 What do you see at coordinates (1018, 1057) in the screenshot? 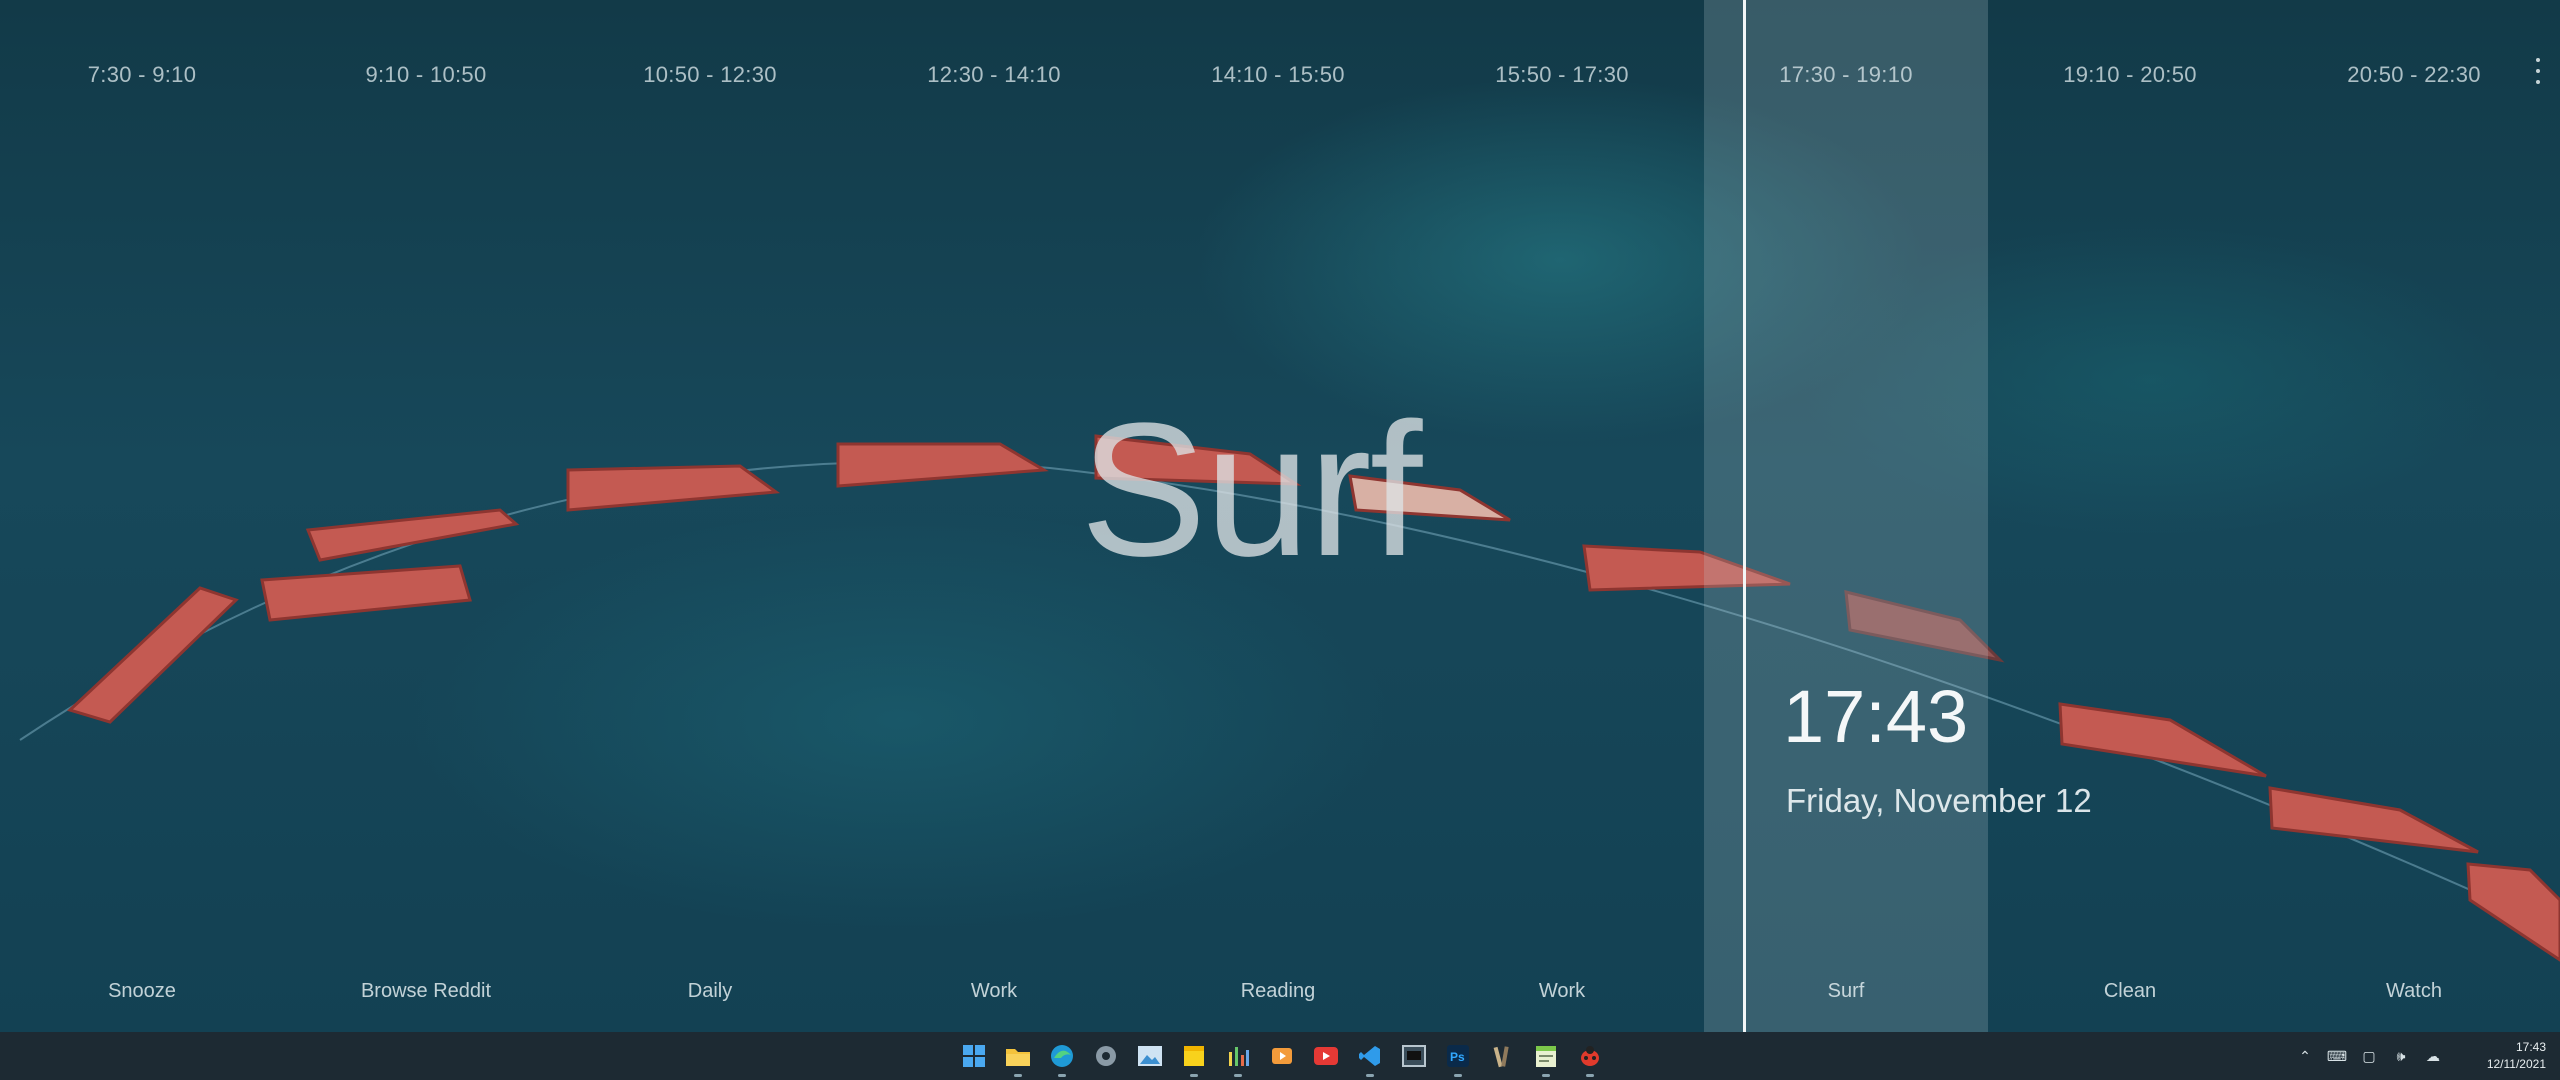
I see `file-explorer-icon` at bounding box center [1018, 1057].